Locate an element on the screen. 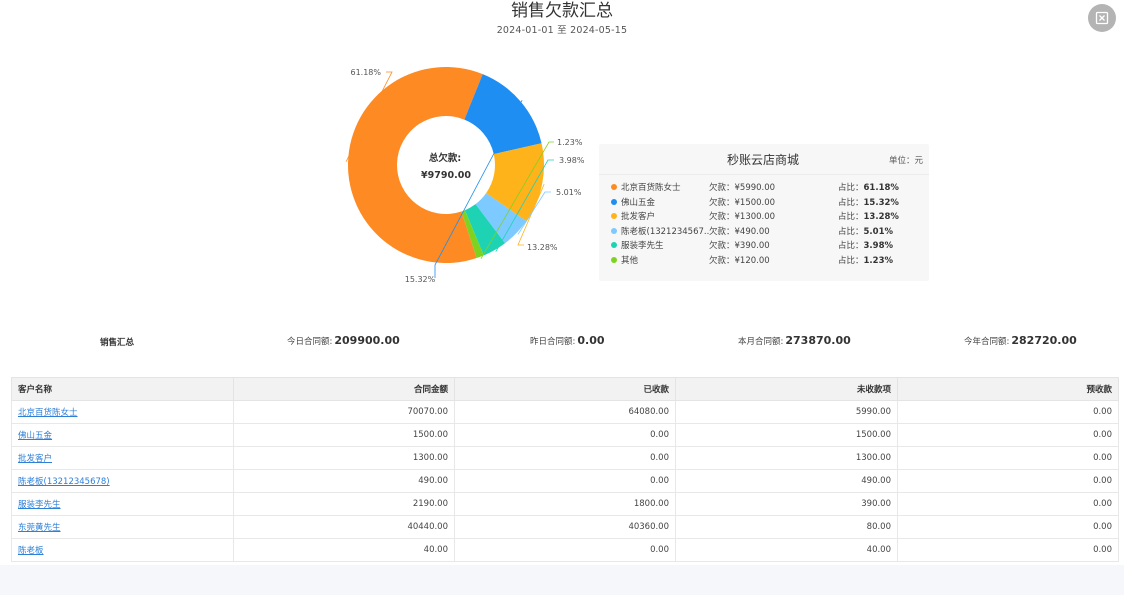 The image size is (1124, 595). cell-contract-amount: 490.00 is located at coordinates (344, 481).